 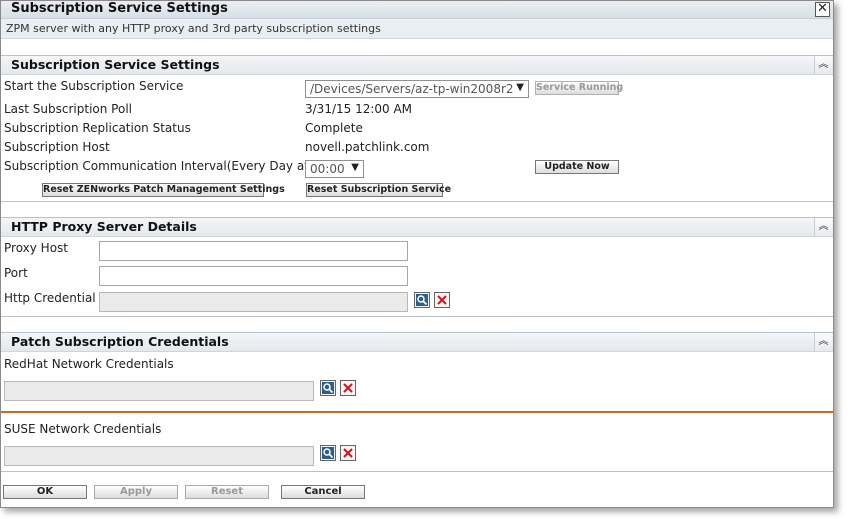 What do you see at coordinates (577, 167) in the screenshot?
I see `update-now-button: Update Now` at bounding box center [577, 167].